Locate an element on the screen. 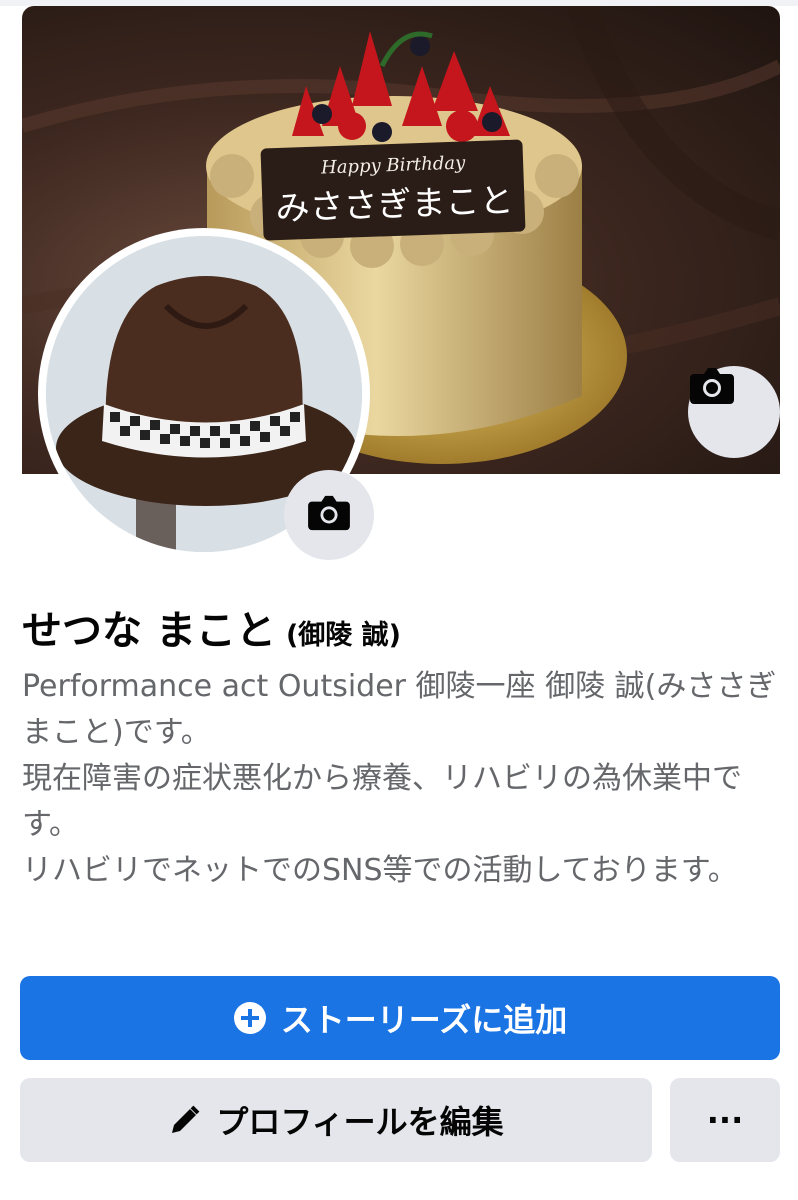 Image resolution: width=798 pixels, height=1200 pixels. edit-profile-button: プロフィールを編集 is located at coordinates (336, 1120).